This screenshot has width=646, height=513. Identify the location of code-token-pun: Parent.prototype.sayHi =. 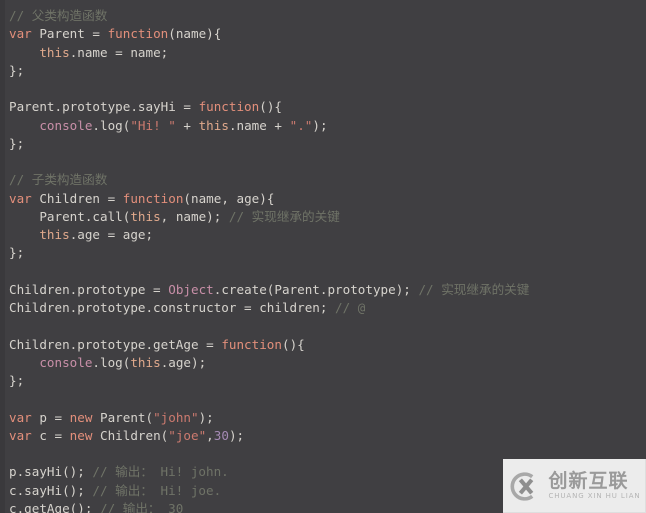
(104, 107).